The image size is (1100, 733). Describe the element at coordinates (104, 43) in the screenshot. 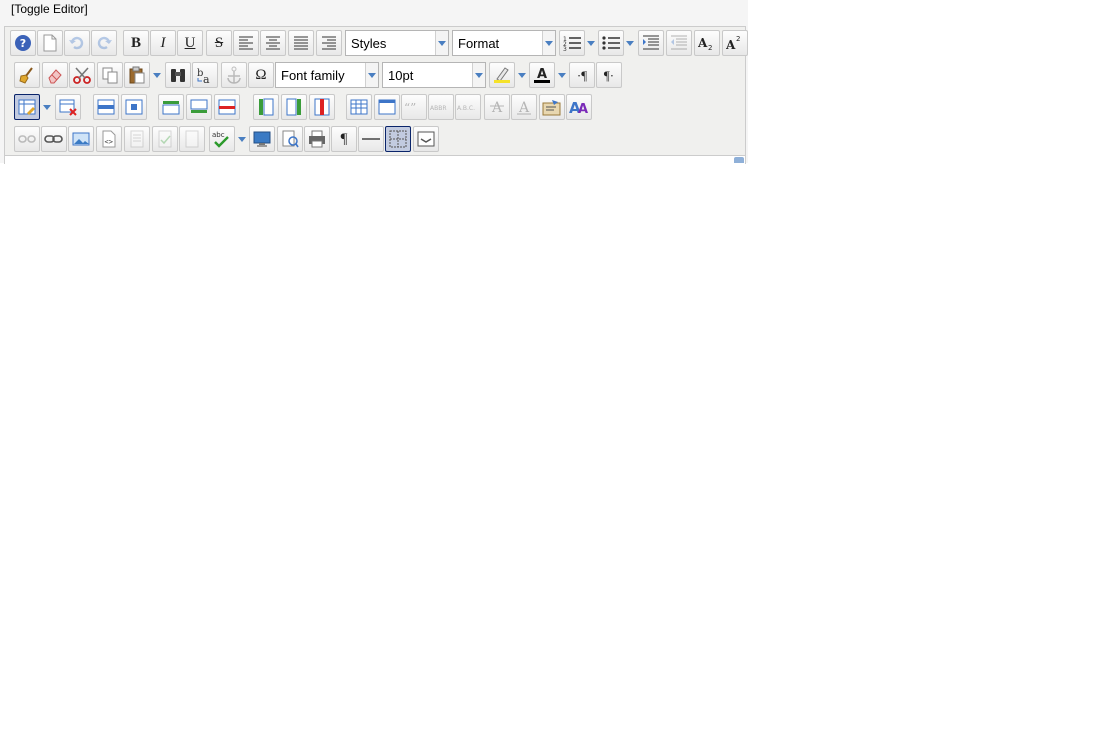

I see `redo-button` at that location.